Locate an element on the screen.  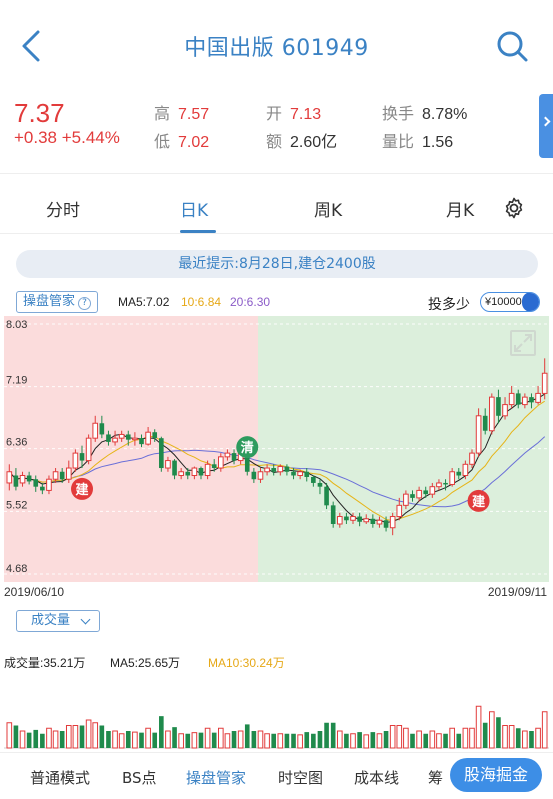
x-axis-end-date: 2019/09/11 is located at coordinates (517, 592).